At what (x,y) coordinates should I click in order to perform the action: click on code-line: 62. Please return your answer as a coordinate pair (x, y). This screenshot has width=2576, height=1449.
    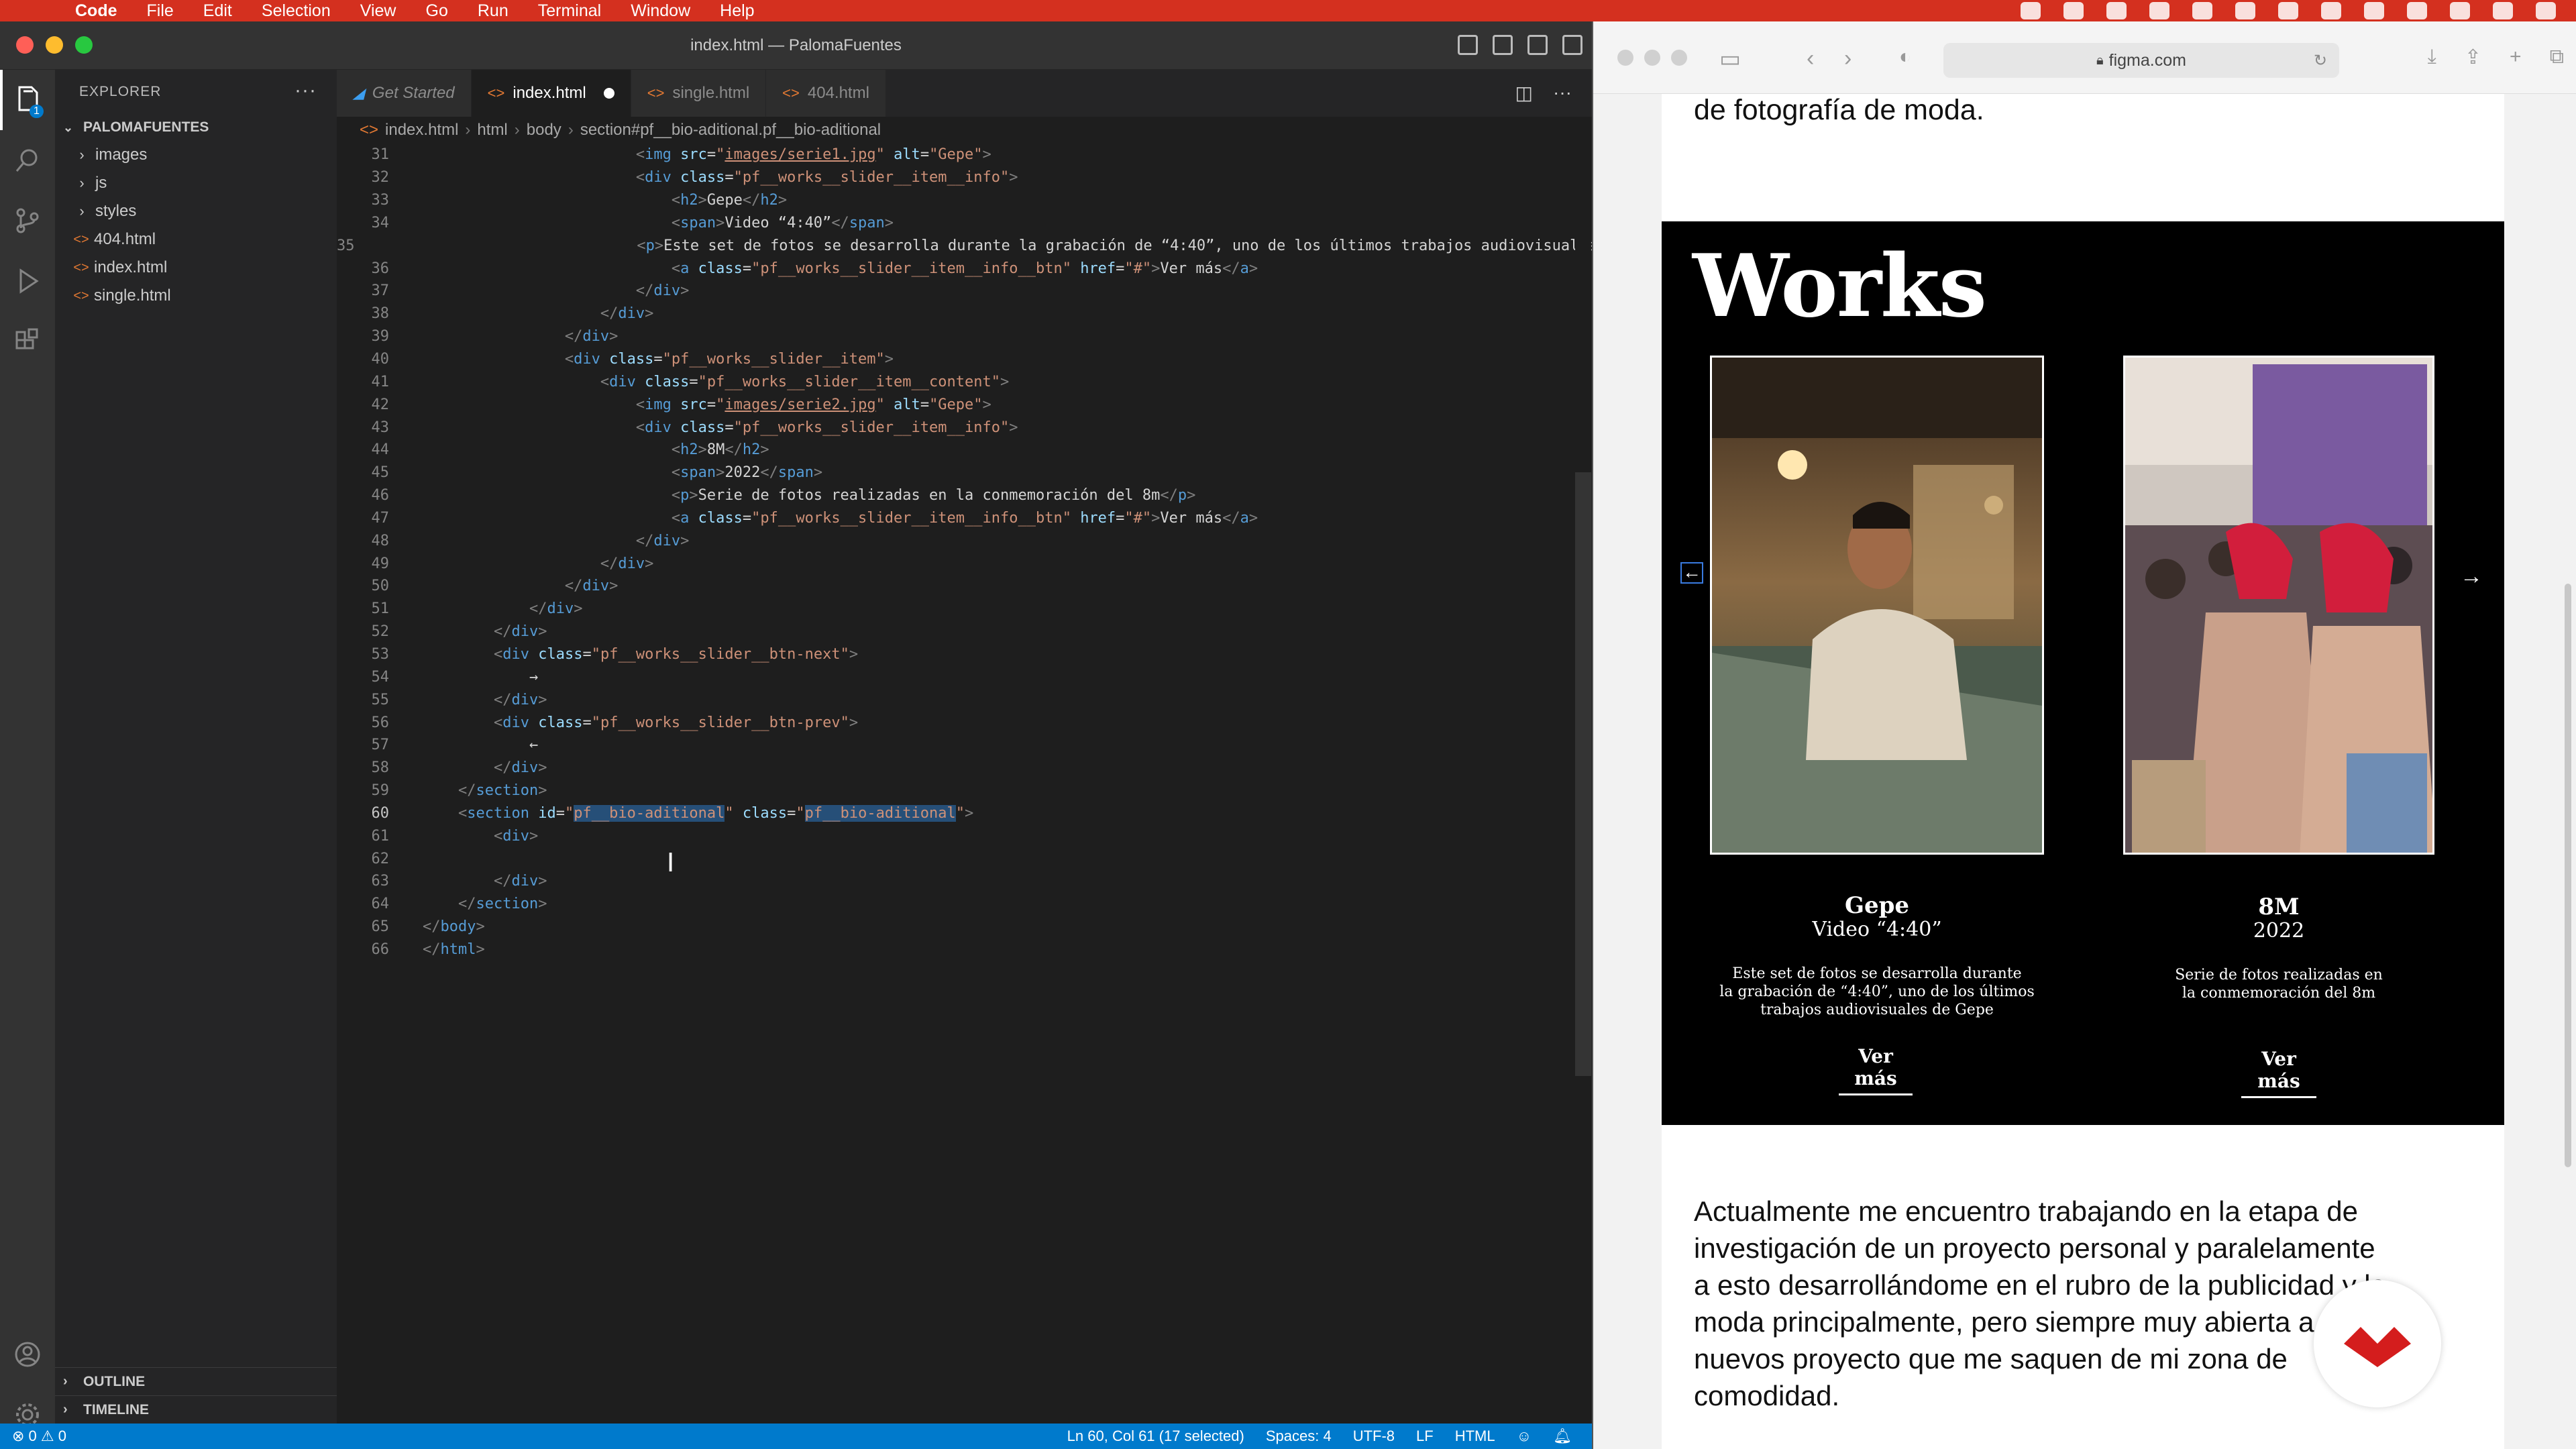
    Looking at the image, I should click on (964, 858).